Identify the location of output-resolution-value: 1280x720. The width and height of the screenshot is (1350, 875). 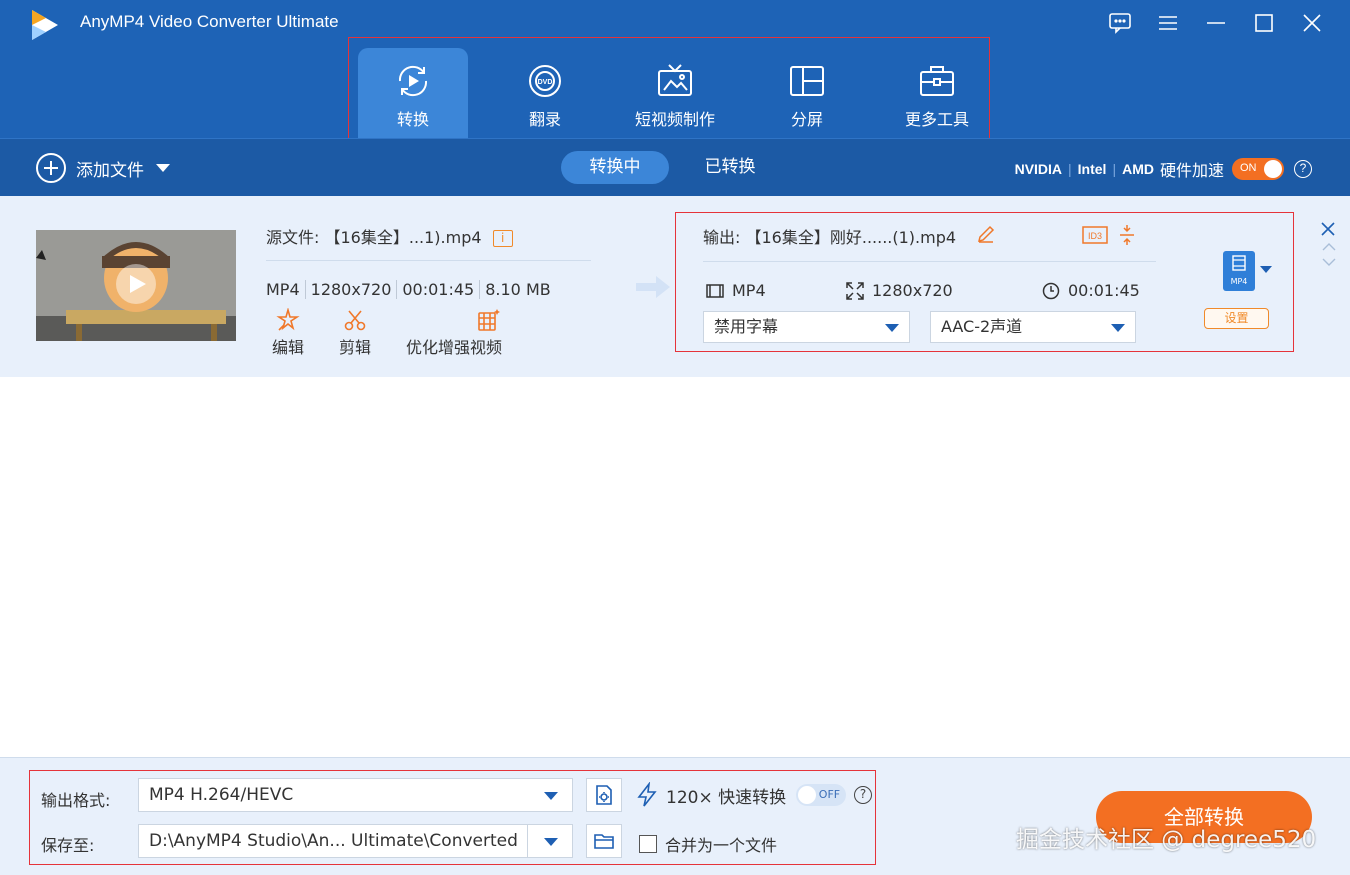
(912, 290).